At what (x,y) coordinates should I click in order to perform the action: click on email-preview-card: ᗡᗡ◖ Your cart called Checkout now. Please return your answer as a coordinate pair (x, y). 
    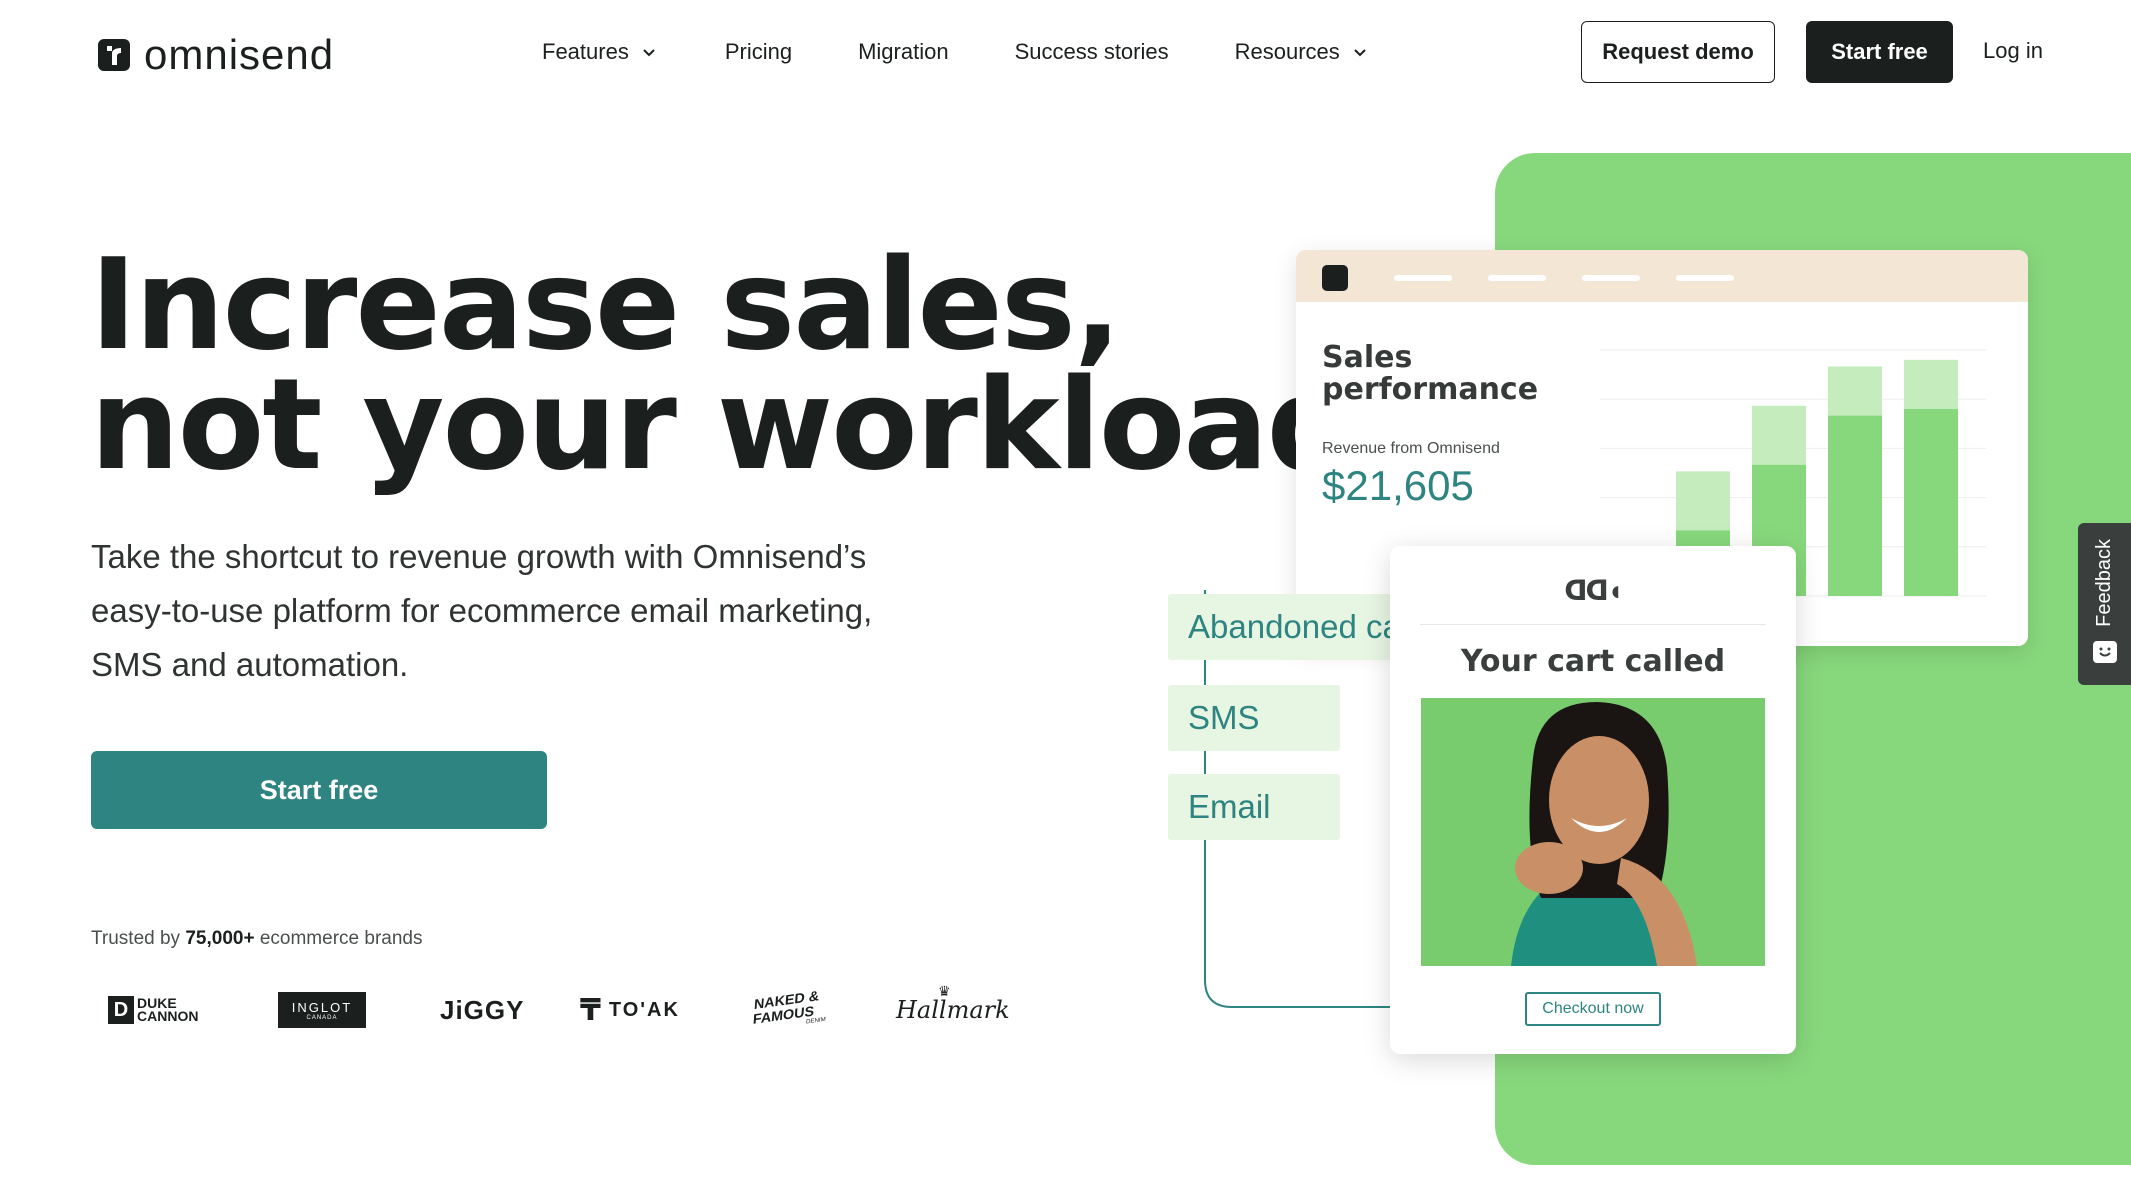
    Looking at the image, I should click on (1593, 800).